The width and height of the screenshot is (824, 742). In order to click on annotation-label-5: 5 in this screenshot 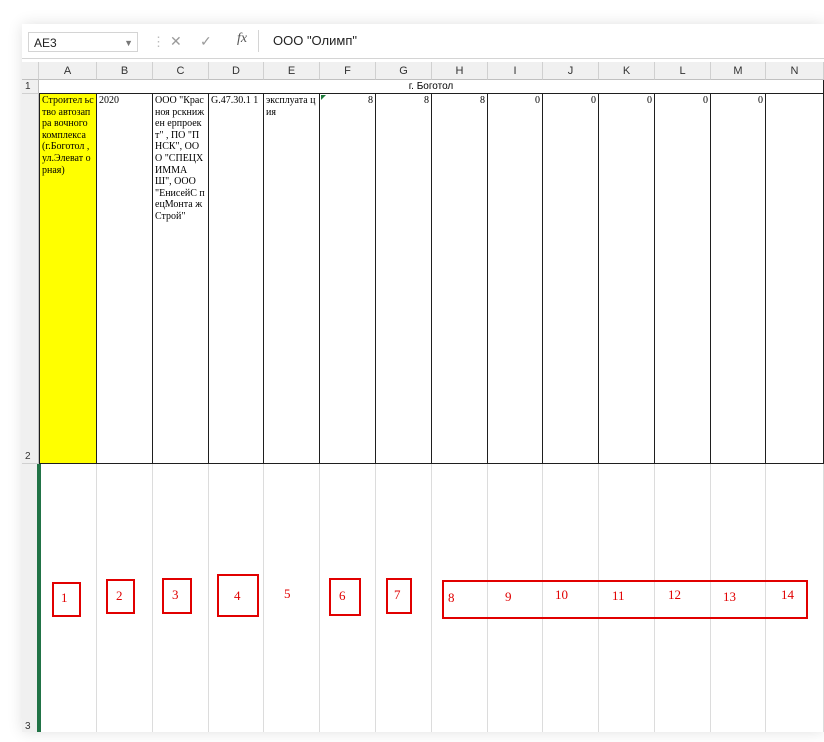, I will do `click(287, 593)`.